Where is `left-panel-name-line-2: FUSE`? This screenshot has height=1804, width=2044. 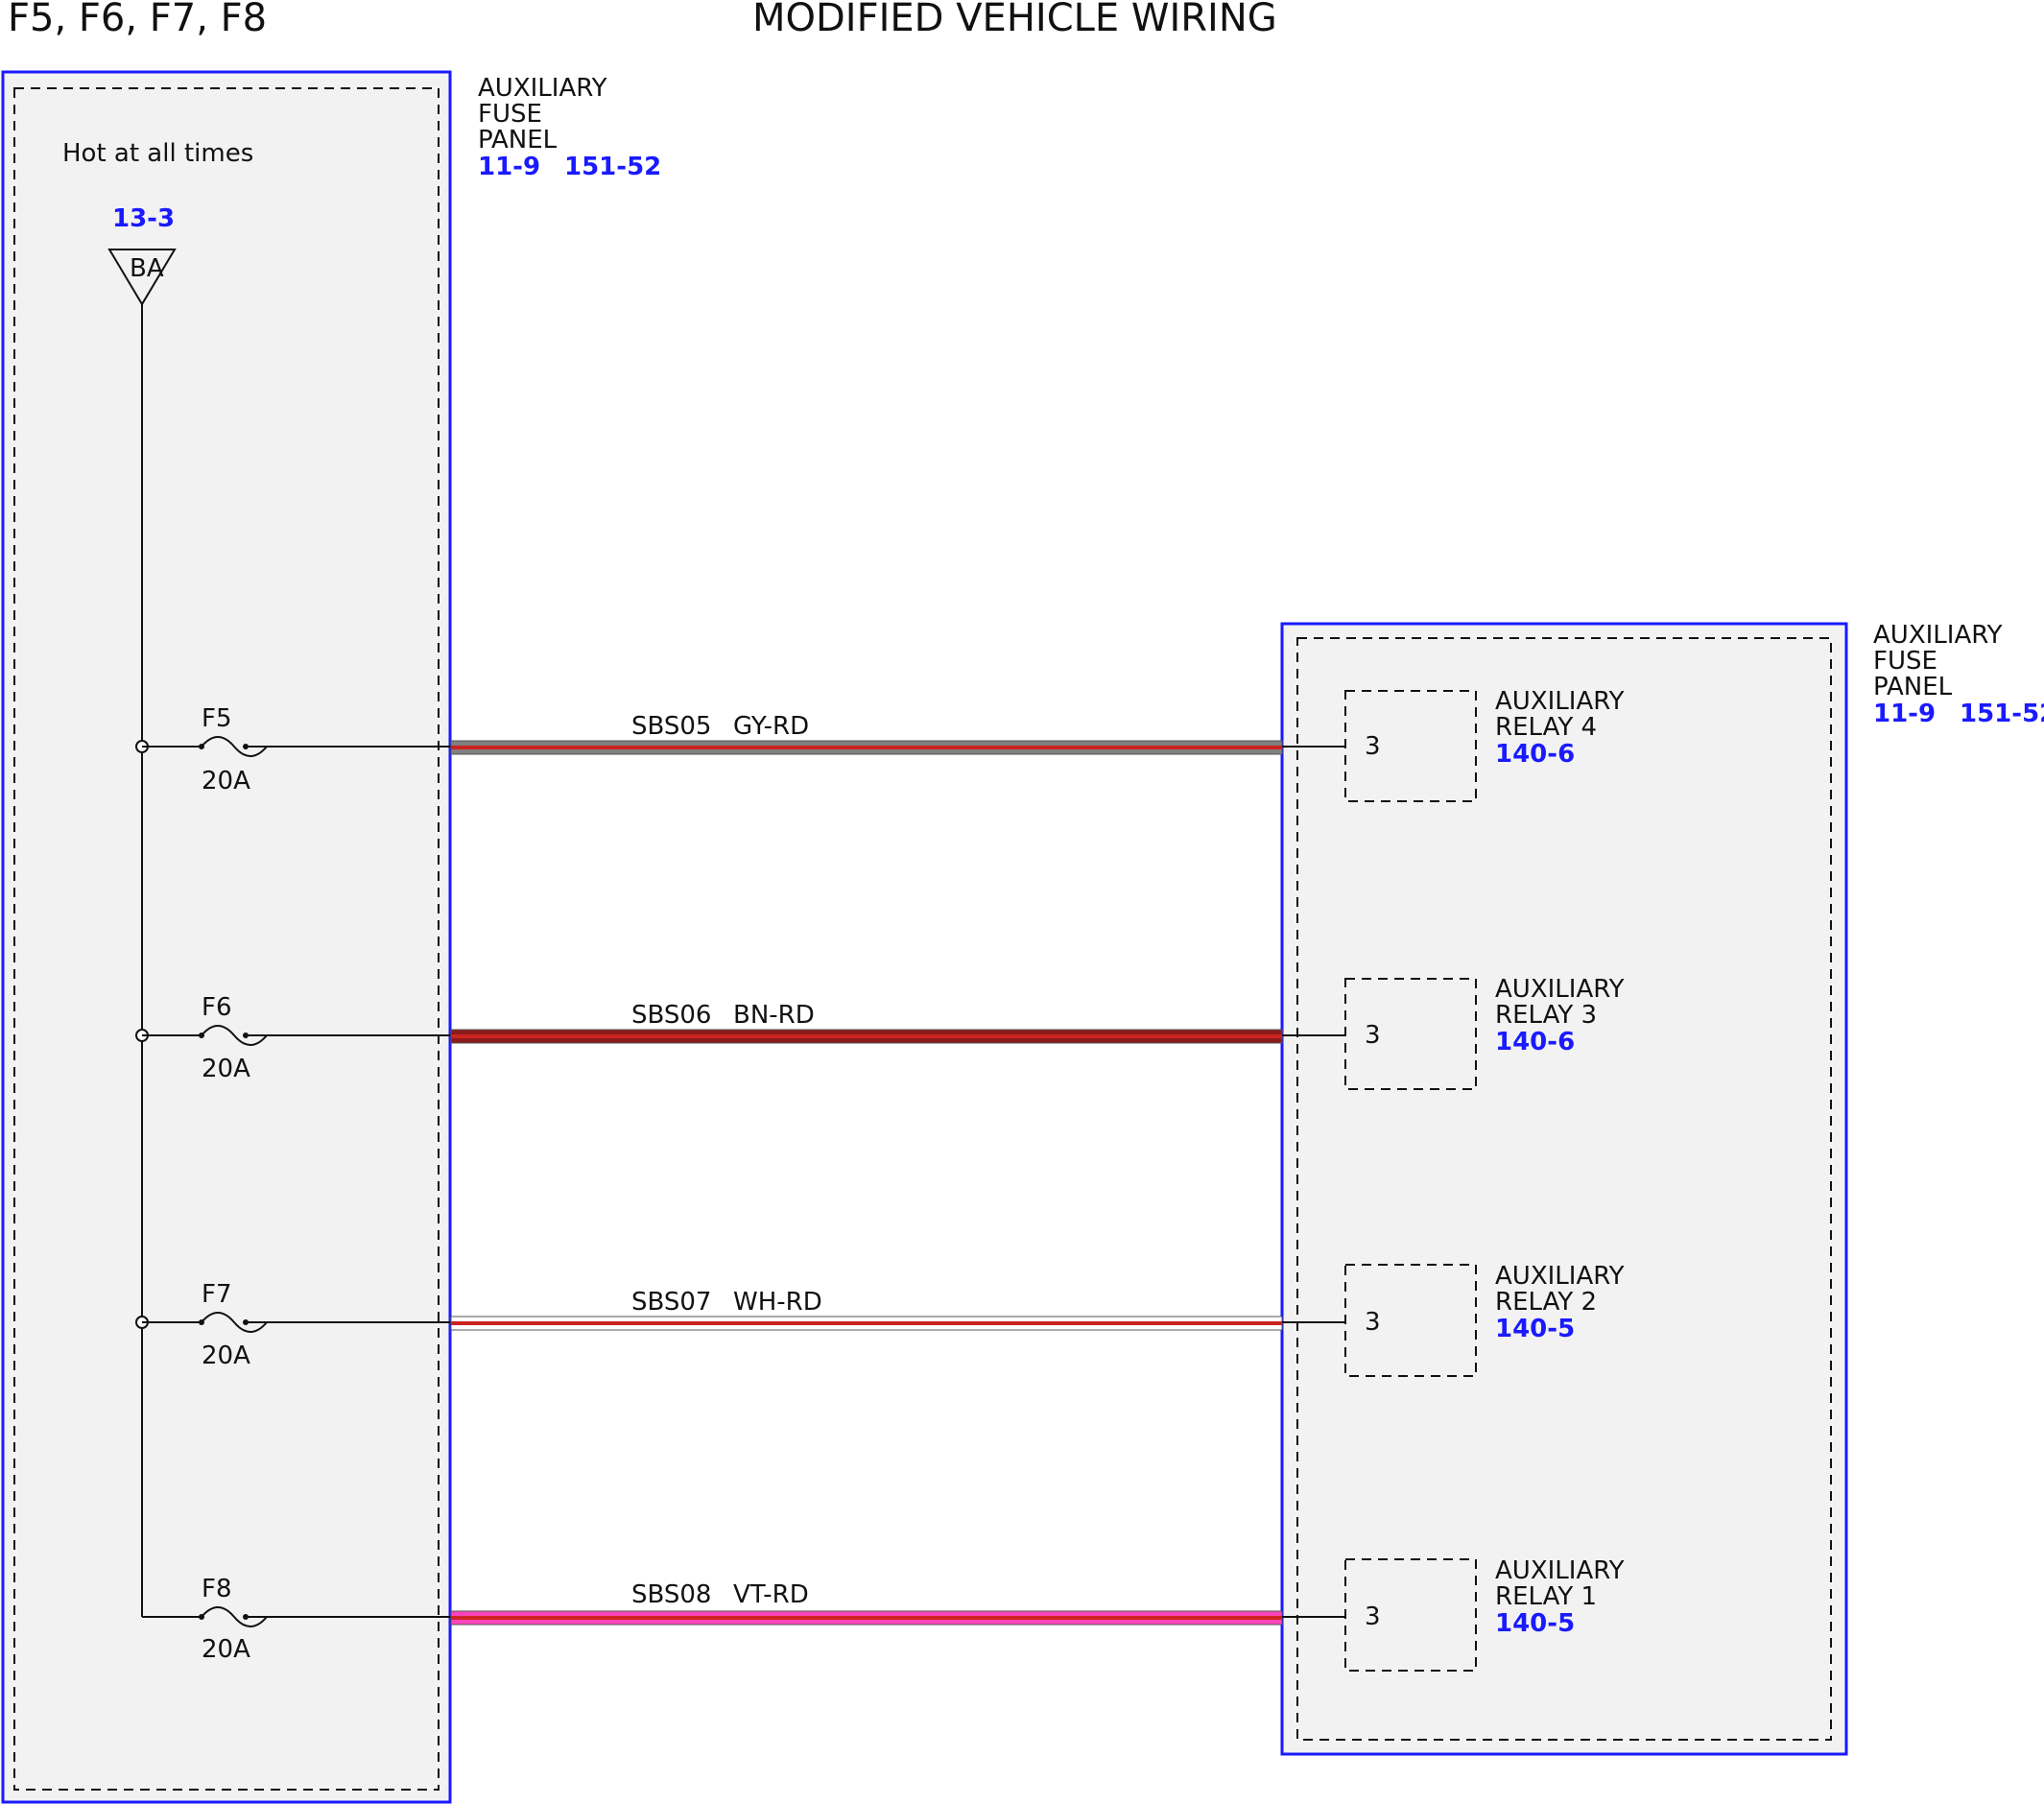 left-panel-name-line-2: FUSE is located at coordinates (510, 115).